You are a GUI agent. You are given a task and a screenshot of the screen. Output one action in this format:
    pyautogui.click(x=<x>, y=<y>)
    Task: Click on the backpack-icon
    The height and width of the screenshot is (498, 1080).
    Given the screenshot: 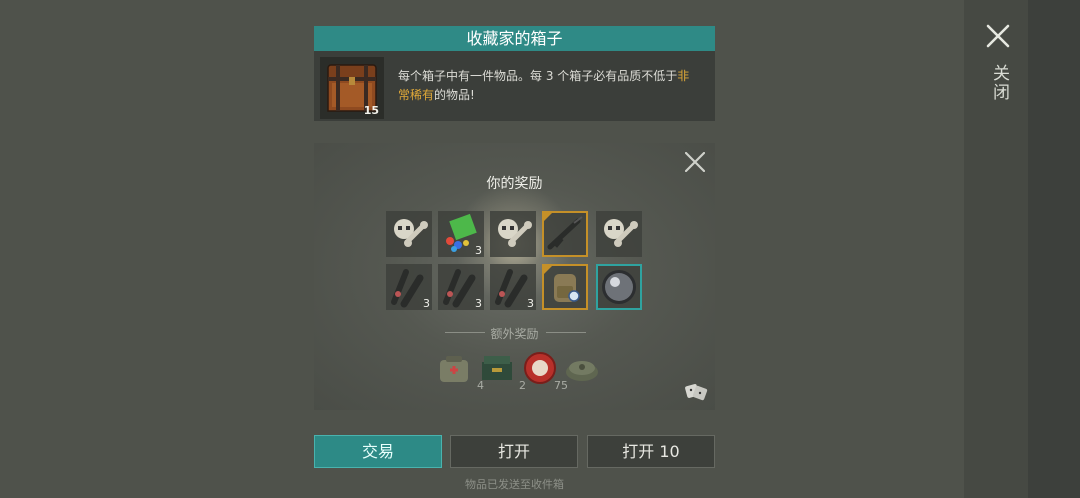 What is the action you would take?
    pyautogui.click(x=565, y=287)
    